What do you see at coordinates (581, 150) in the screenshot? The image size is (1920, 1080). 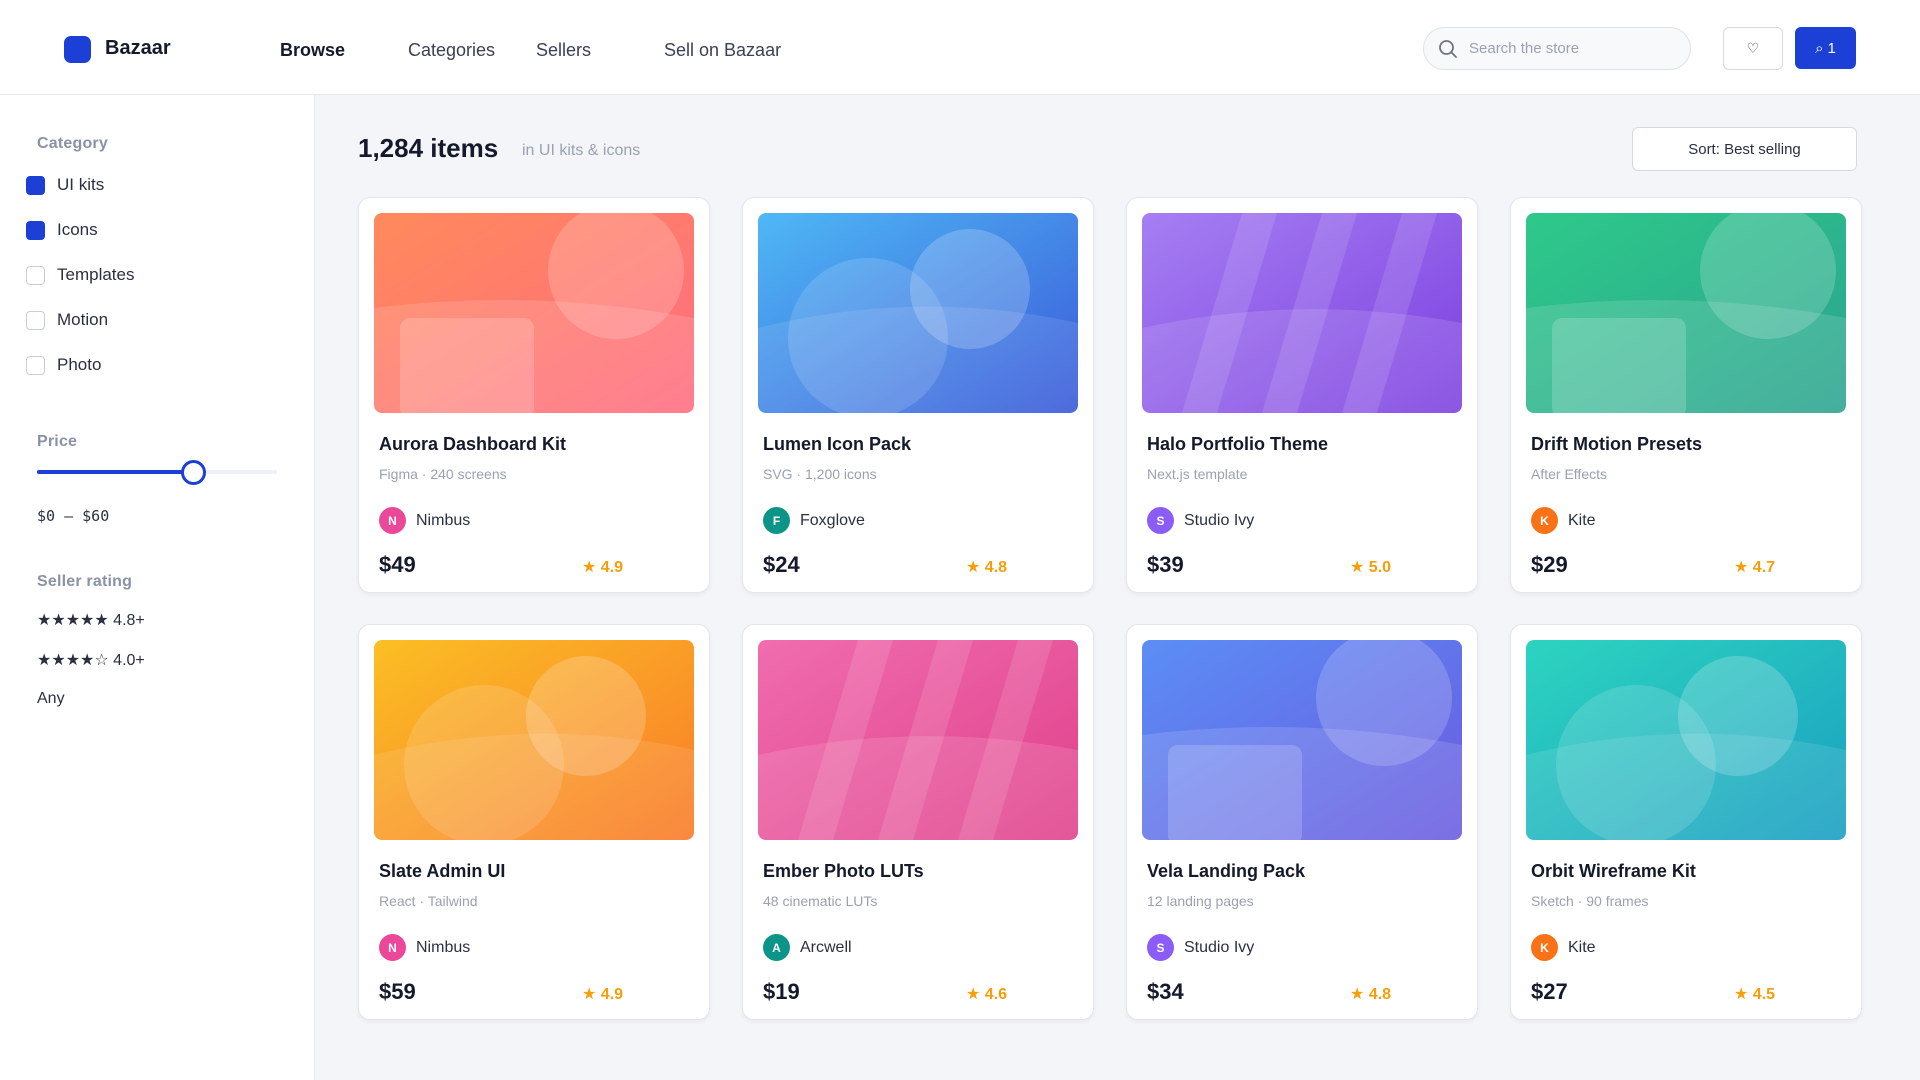 I see `results-context: in UI kits & icons` at bounding box center [581, 150].